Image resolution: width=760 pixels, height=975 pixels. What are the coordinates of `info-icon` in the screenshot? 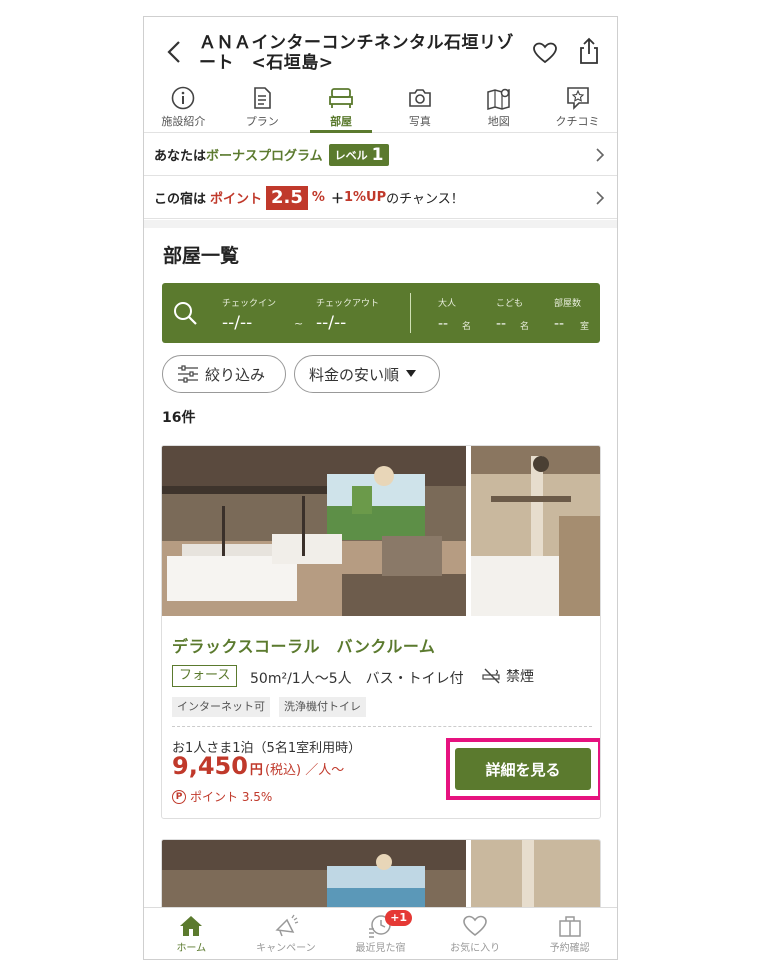 It's located at (183, 98).